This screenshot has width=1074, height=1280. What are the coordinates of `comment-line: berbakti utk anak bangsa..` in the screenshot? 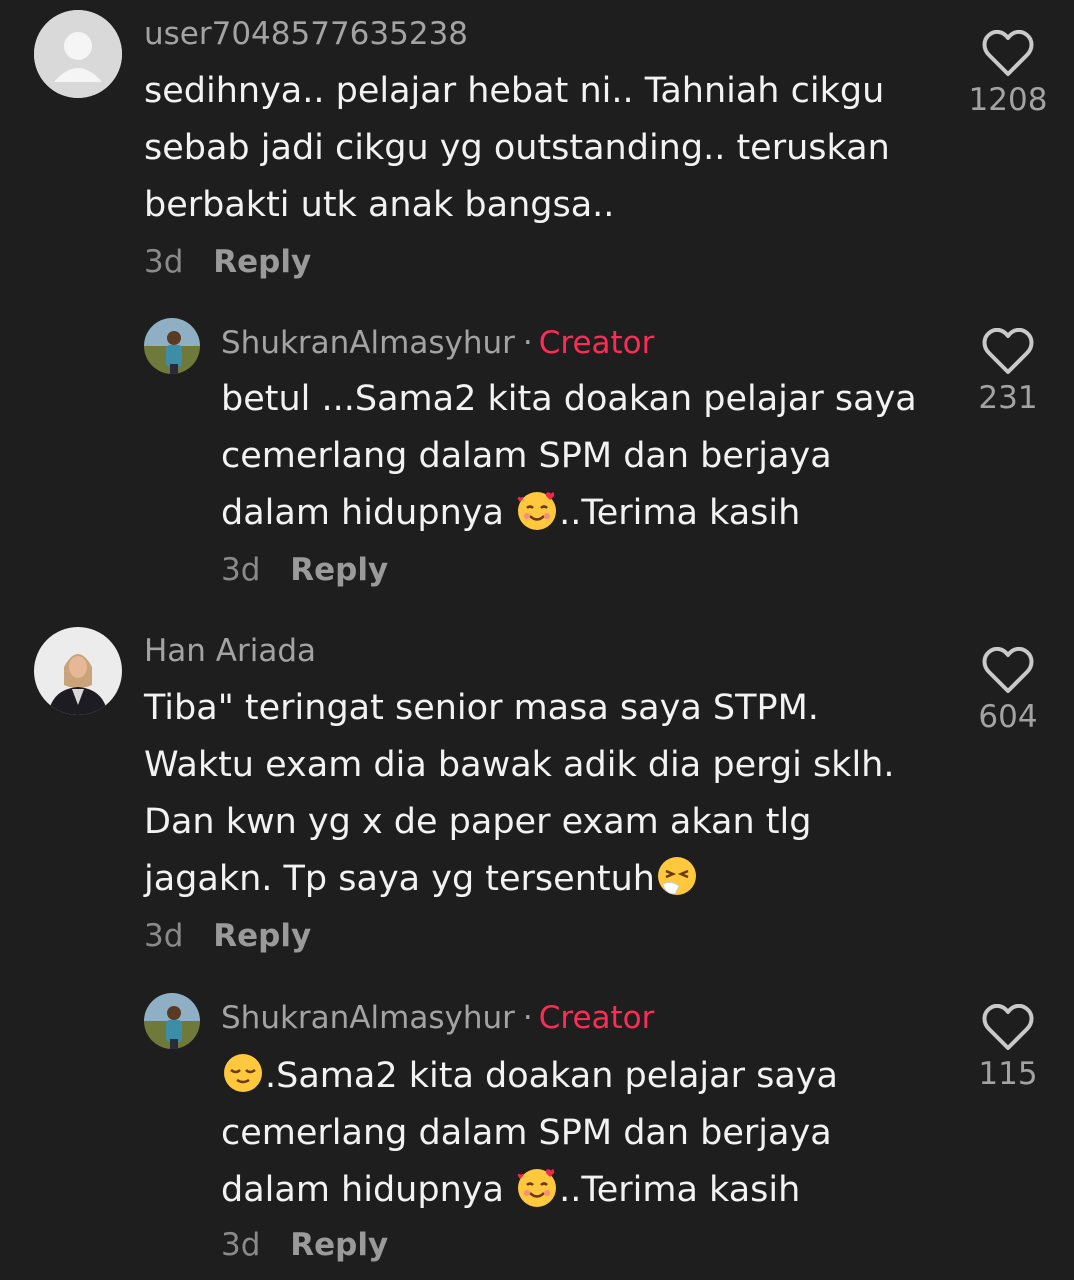 It's located at (379, 205).